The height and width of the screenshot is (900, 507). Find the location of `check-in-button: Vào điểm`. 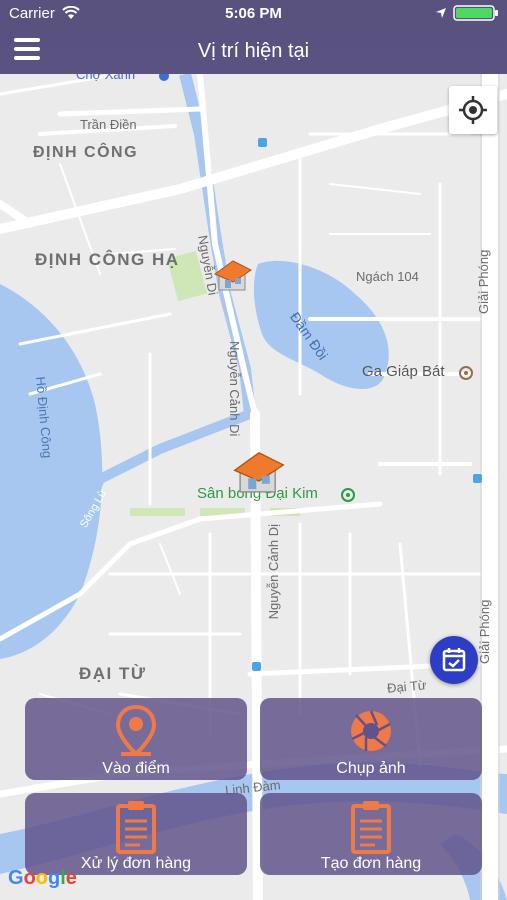

check-in-button: Vào điểm is located at coordinates (136, 739).